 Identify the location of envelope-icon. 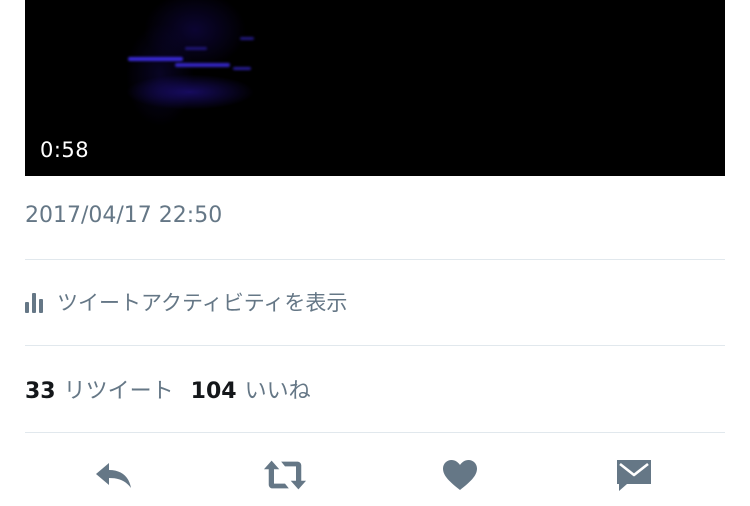
(634, 475).